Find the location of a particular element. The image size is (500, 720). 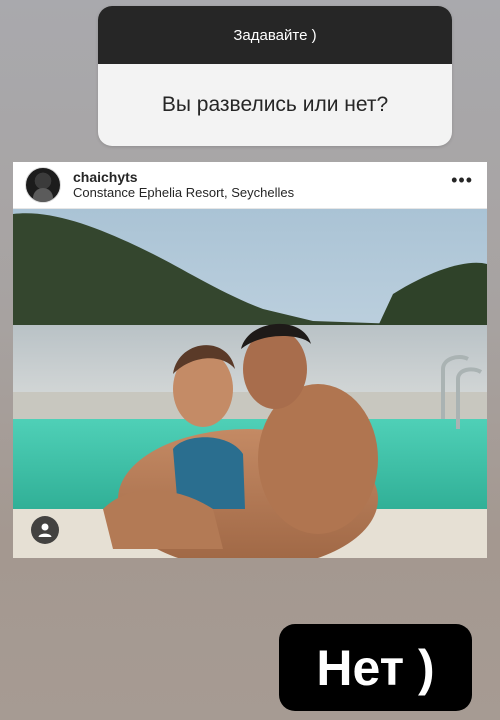

username: chaichyts is located at coordinates (183, 177).